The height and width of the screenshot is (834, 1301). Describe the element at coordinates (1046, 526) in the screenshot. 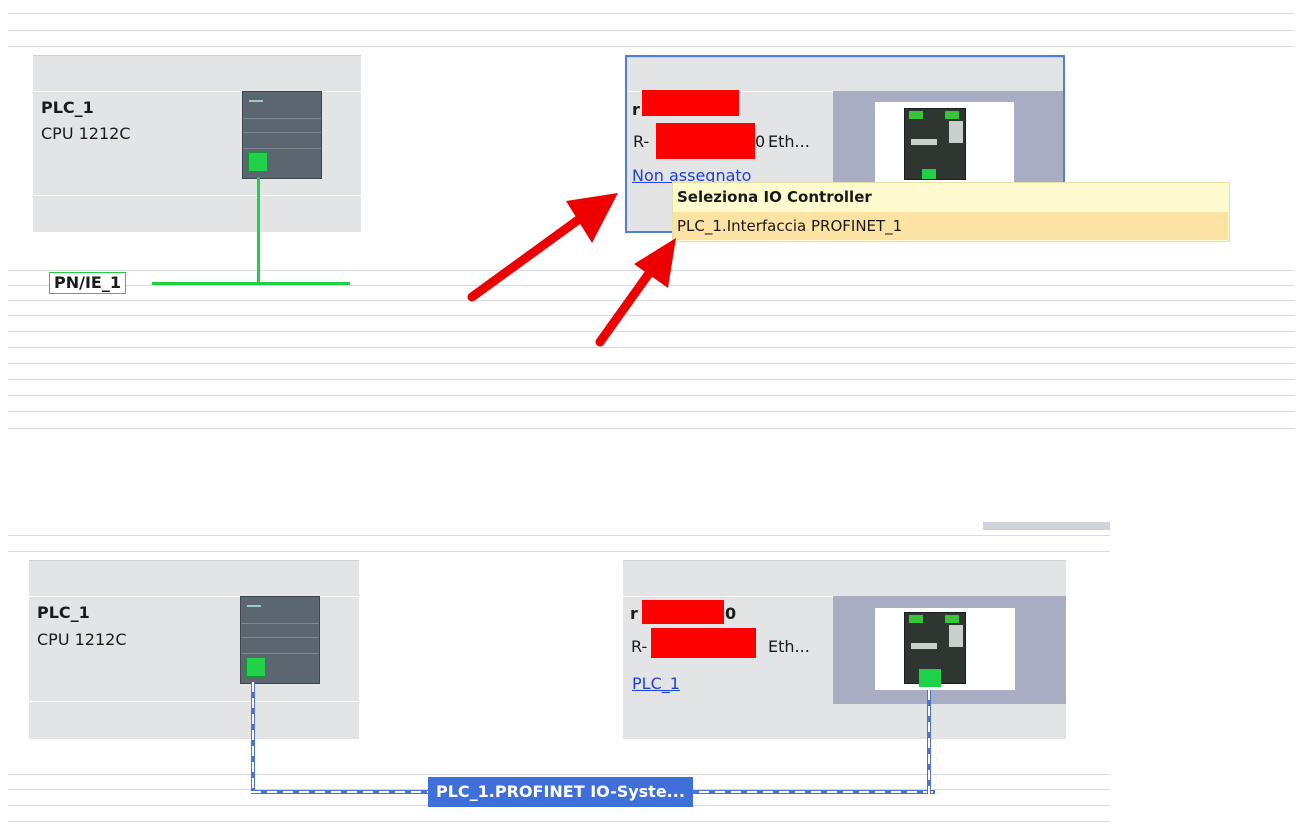

I see `scrollbar-fragment` at that location.